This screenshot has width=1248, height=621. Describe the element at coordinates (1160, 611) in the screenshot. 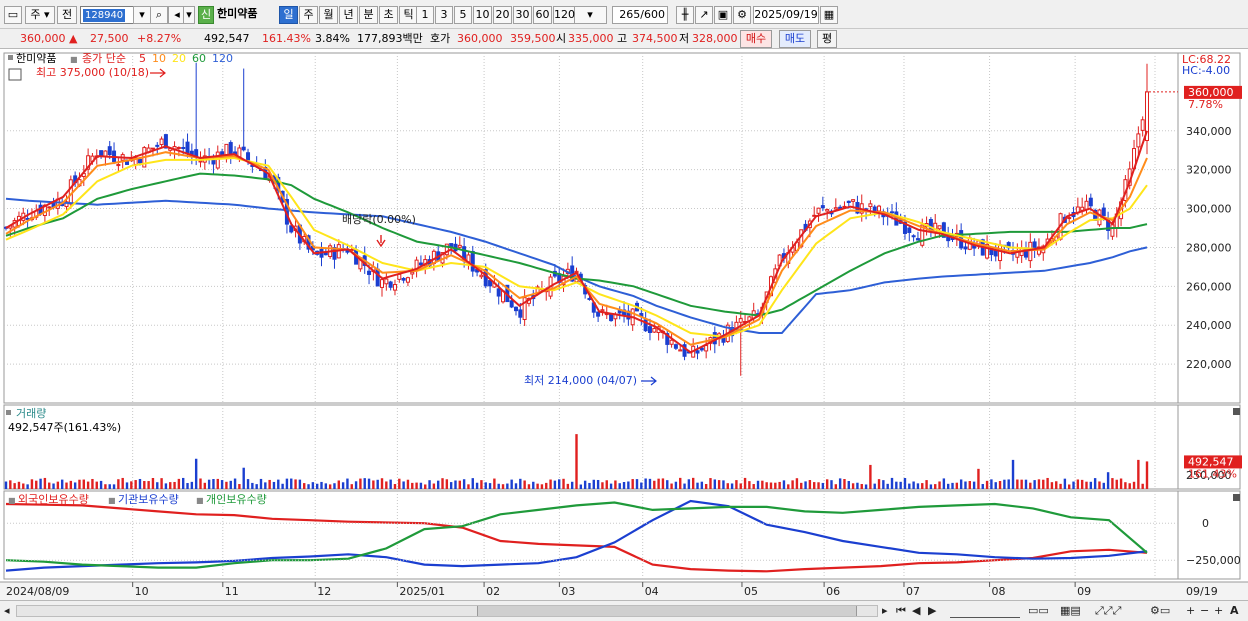

I see `tool-icon: ⚙▭` at that location.